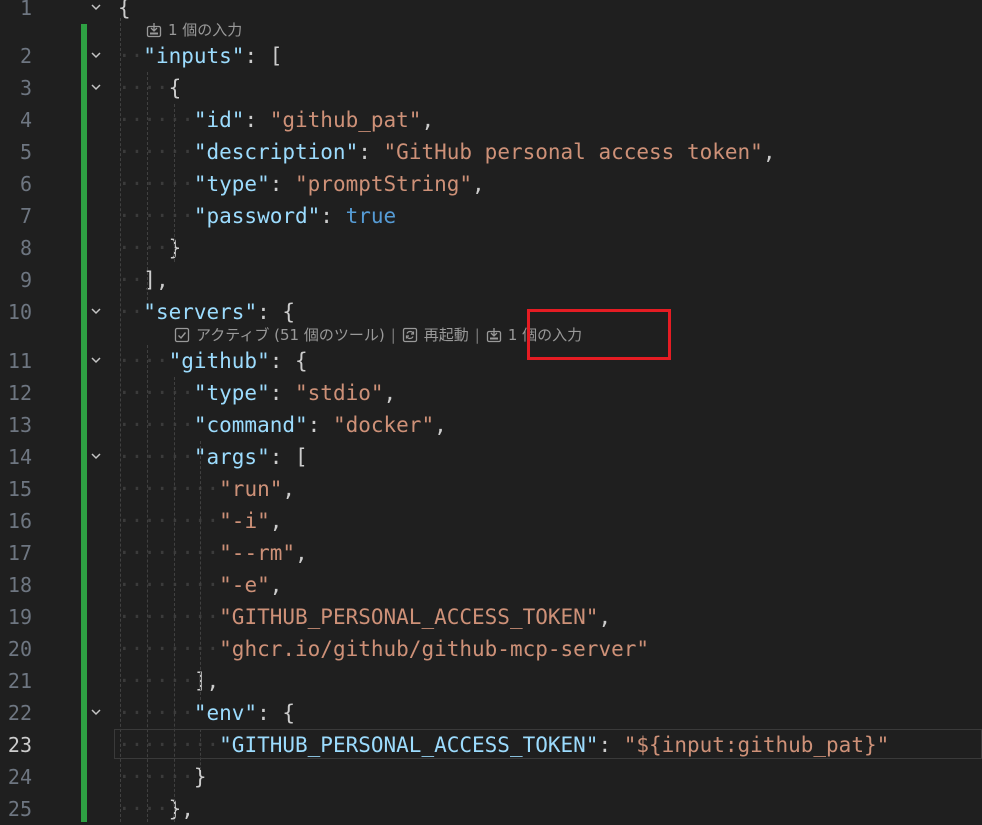 The height and width of the screenshot is (825, 982). What do you see at coordinates (25, 280) in the screenshot?
I see `line-number: 9` at bounding box center [25, 280].